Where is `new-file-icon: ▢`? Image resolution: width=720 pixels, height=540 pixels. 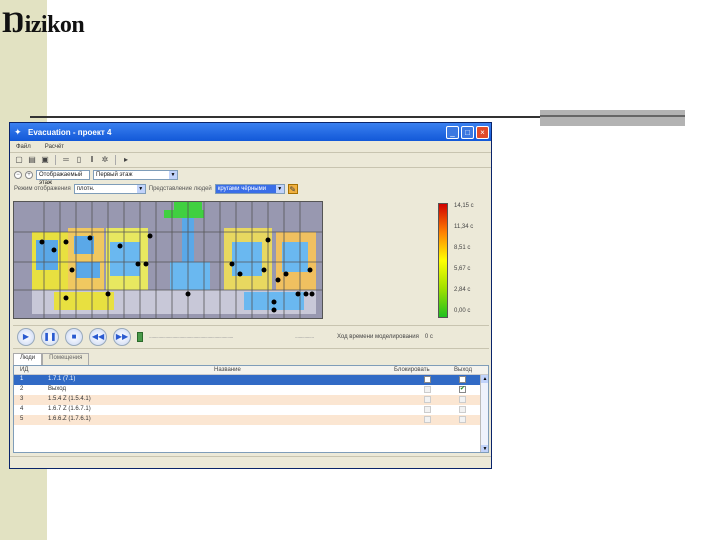
new-file-icon: ▢ is located at coordinates (19, 160).